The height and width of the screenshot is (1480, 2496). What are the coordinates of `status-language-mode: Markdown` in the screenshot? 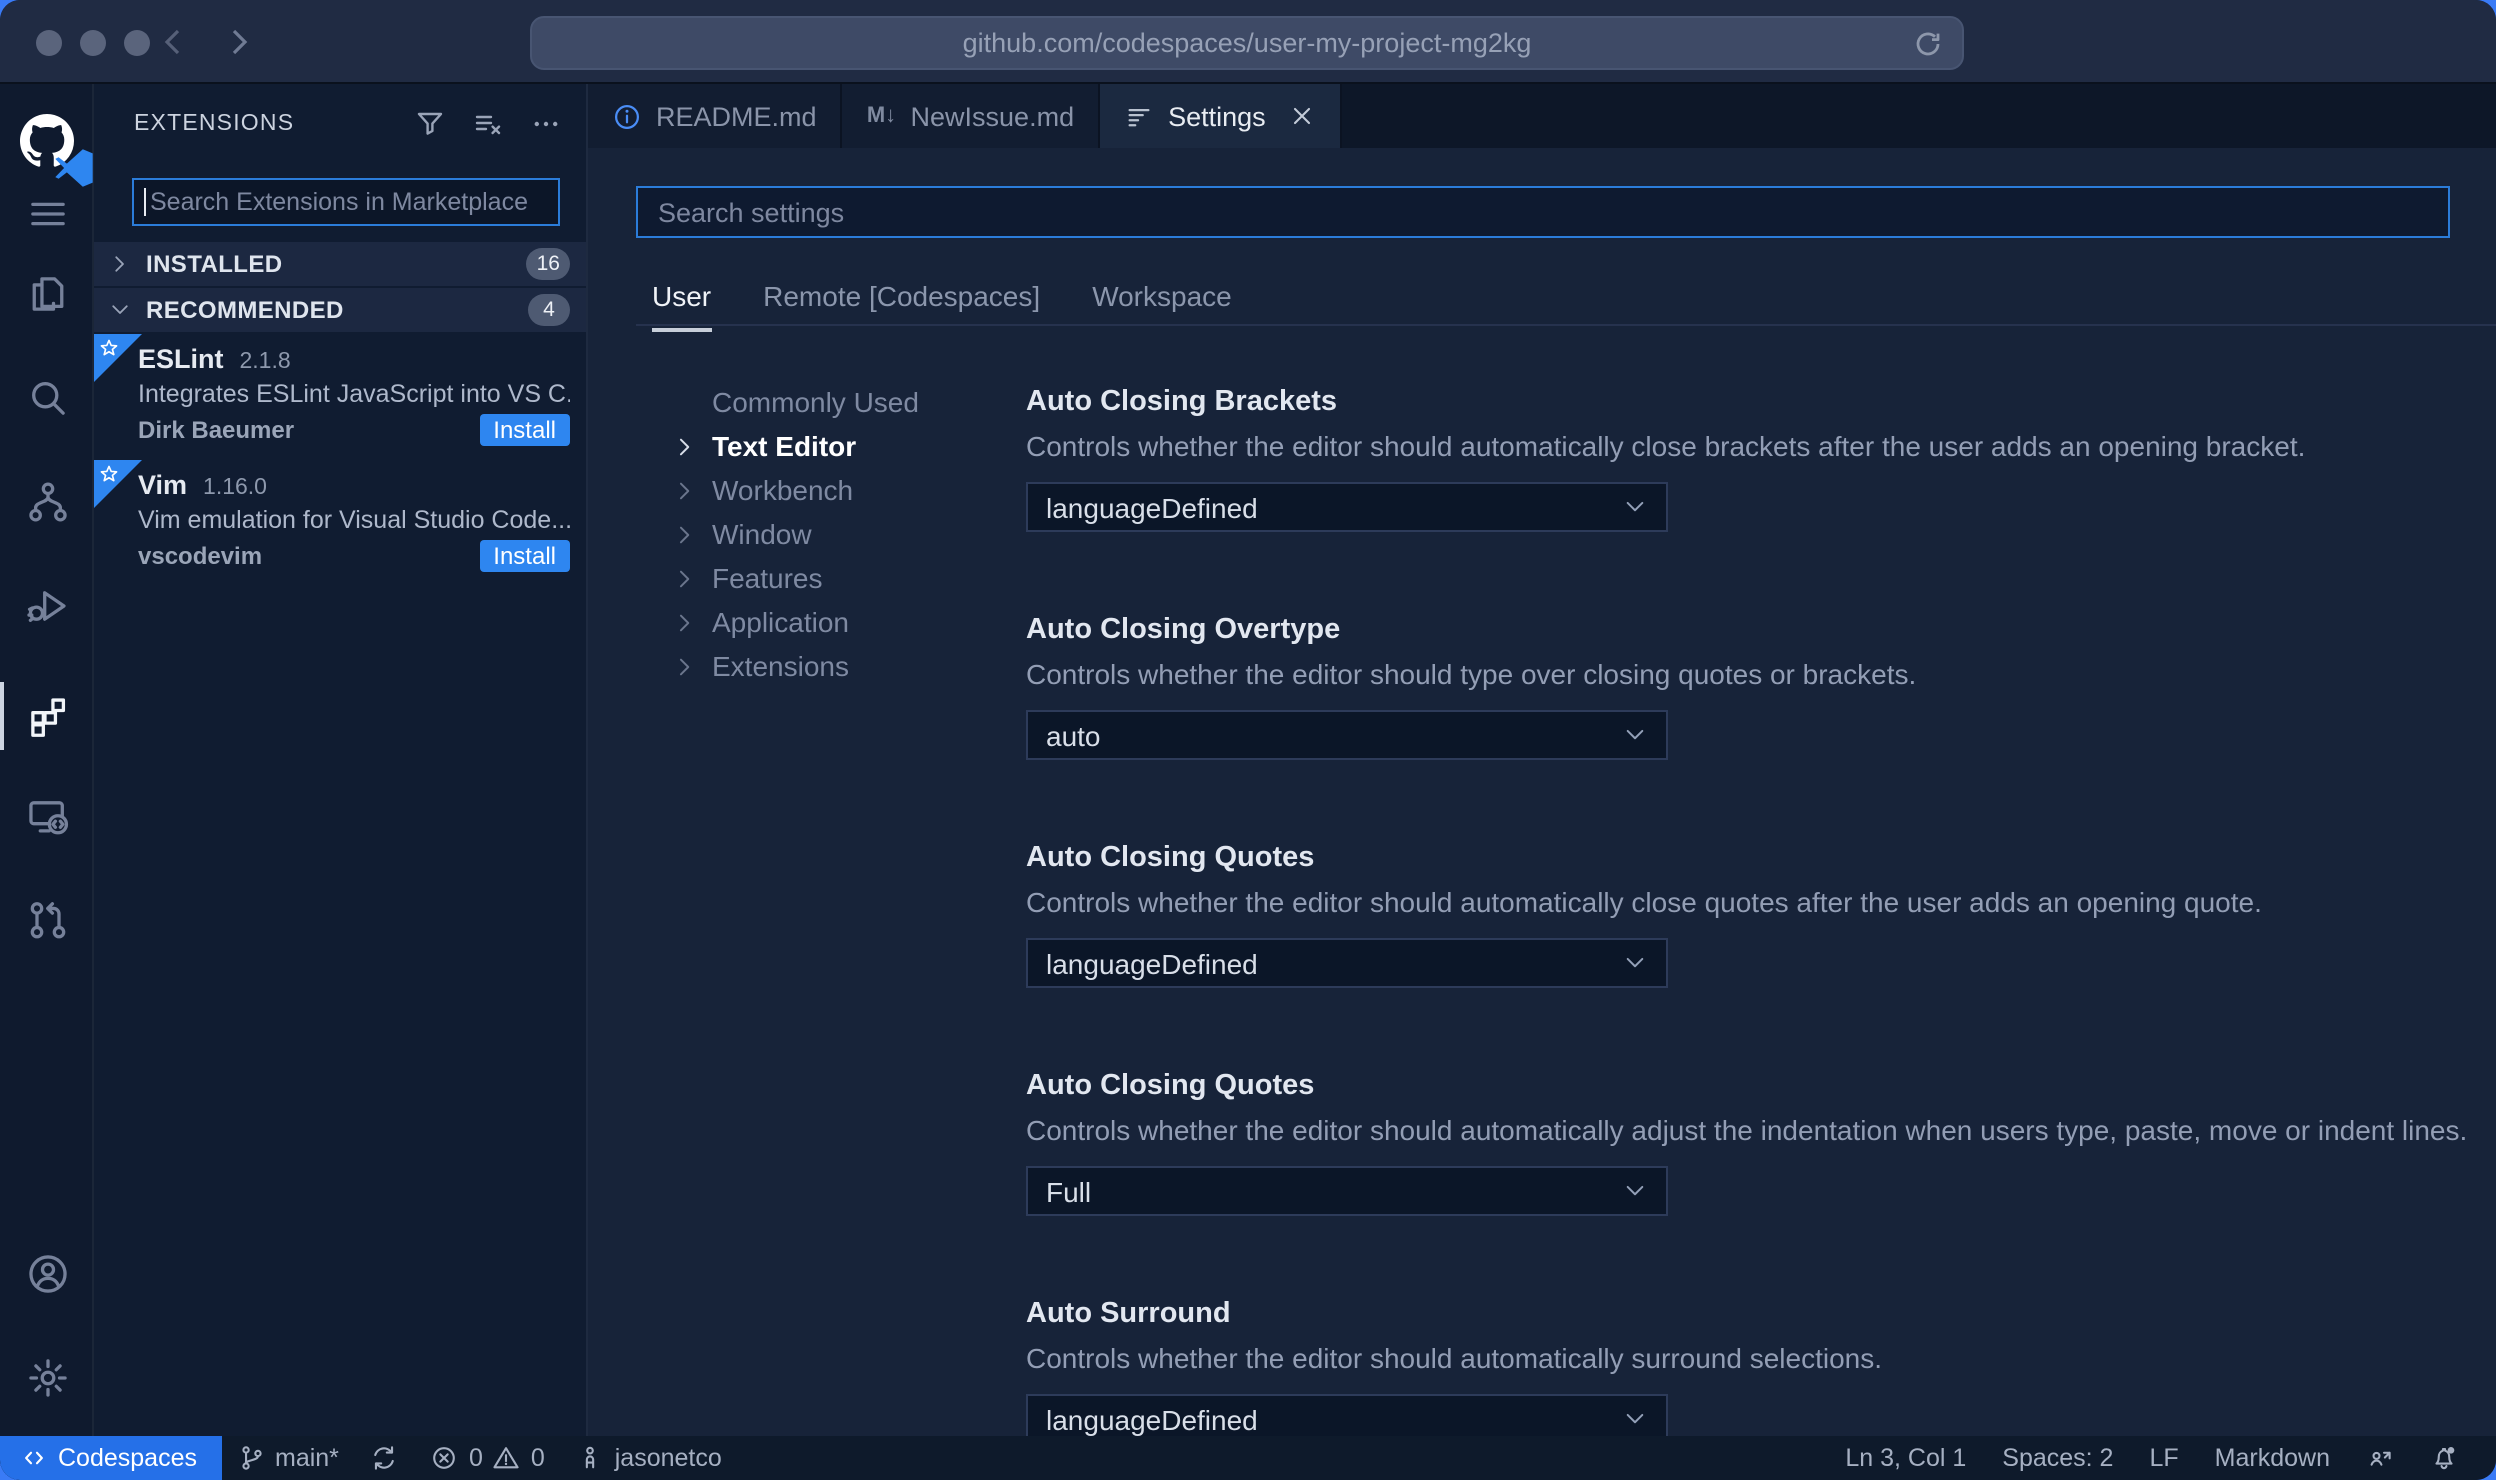 It's located at (2272, 1458).